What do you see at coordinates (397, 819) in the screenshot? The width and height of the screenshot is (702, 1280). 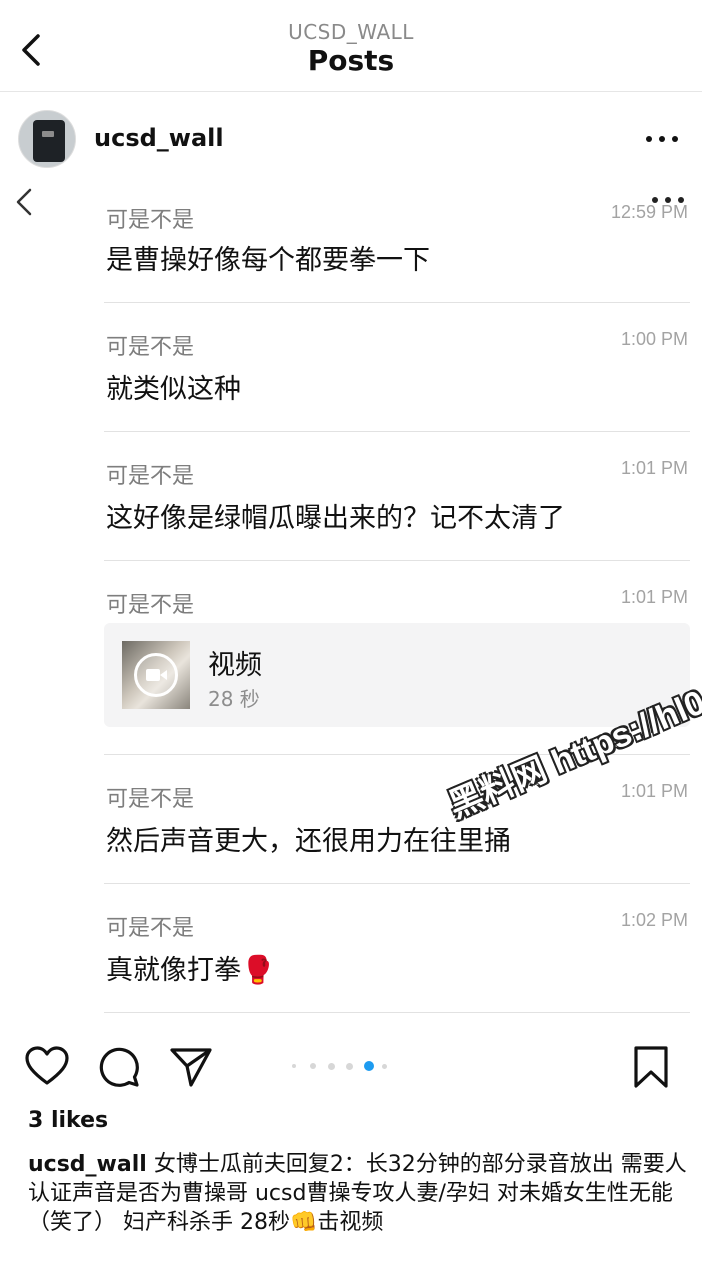 I see `chat-message: 可是不是 1:01 PM 然后声音更大，还很用力在往里捅` at bounding box center [397, 819].